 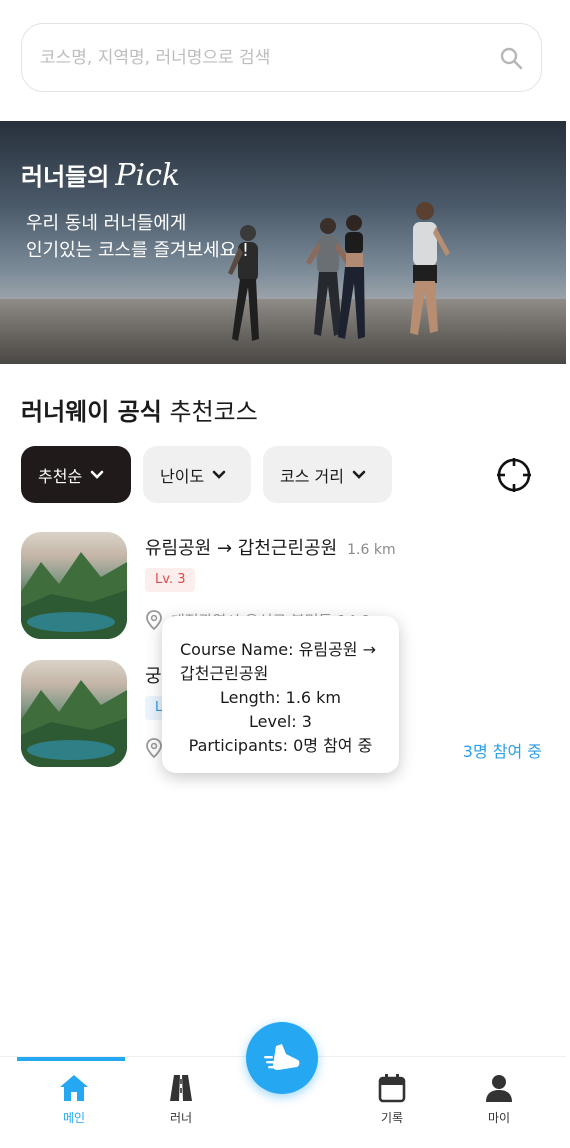 I want to click on tooltip-level: Level: 3, so click(x=280, y=721).